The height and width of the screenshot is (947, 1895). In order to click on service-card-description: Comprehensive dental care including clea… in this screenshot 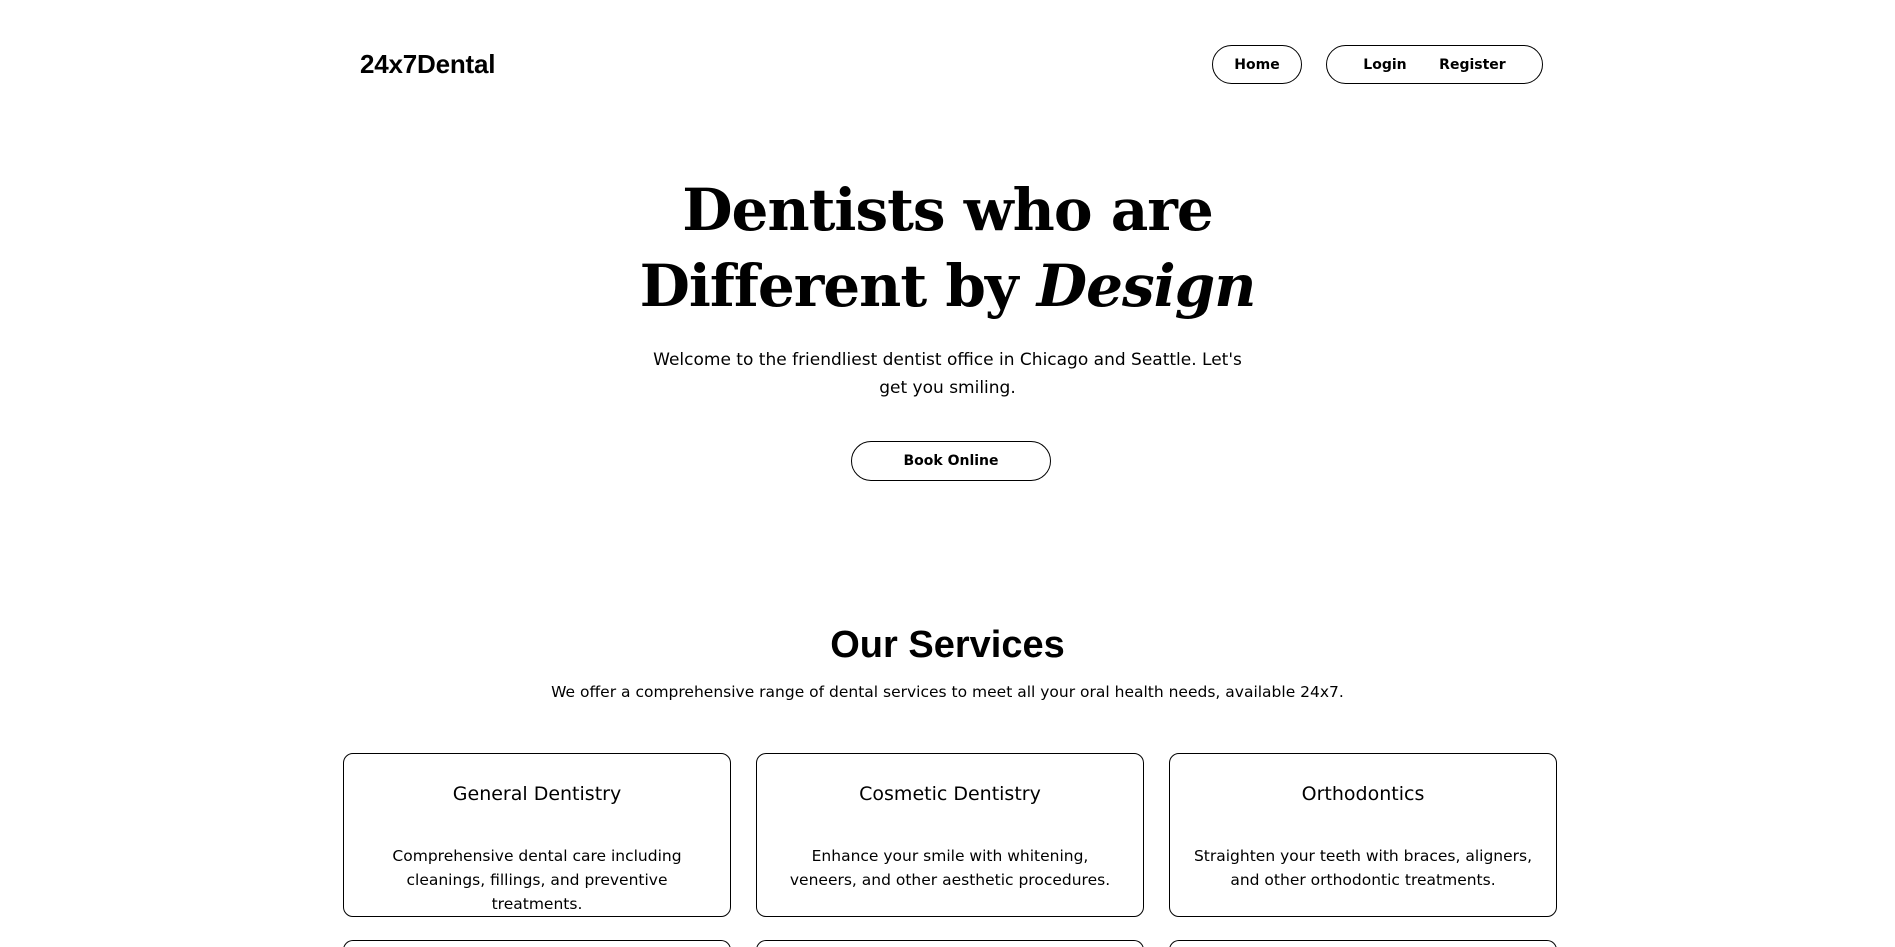, I will do `click(537, 880)`.